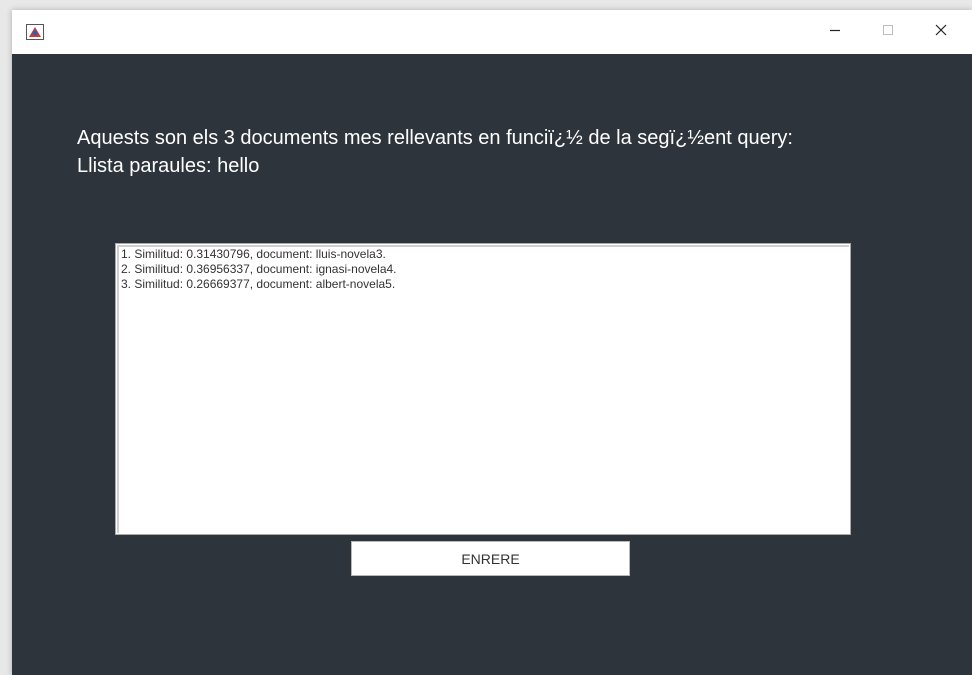  Describe the element at coordinates (492, 32) in the screenshot. I see `title-bar` at that location.